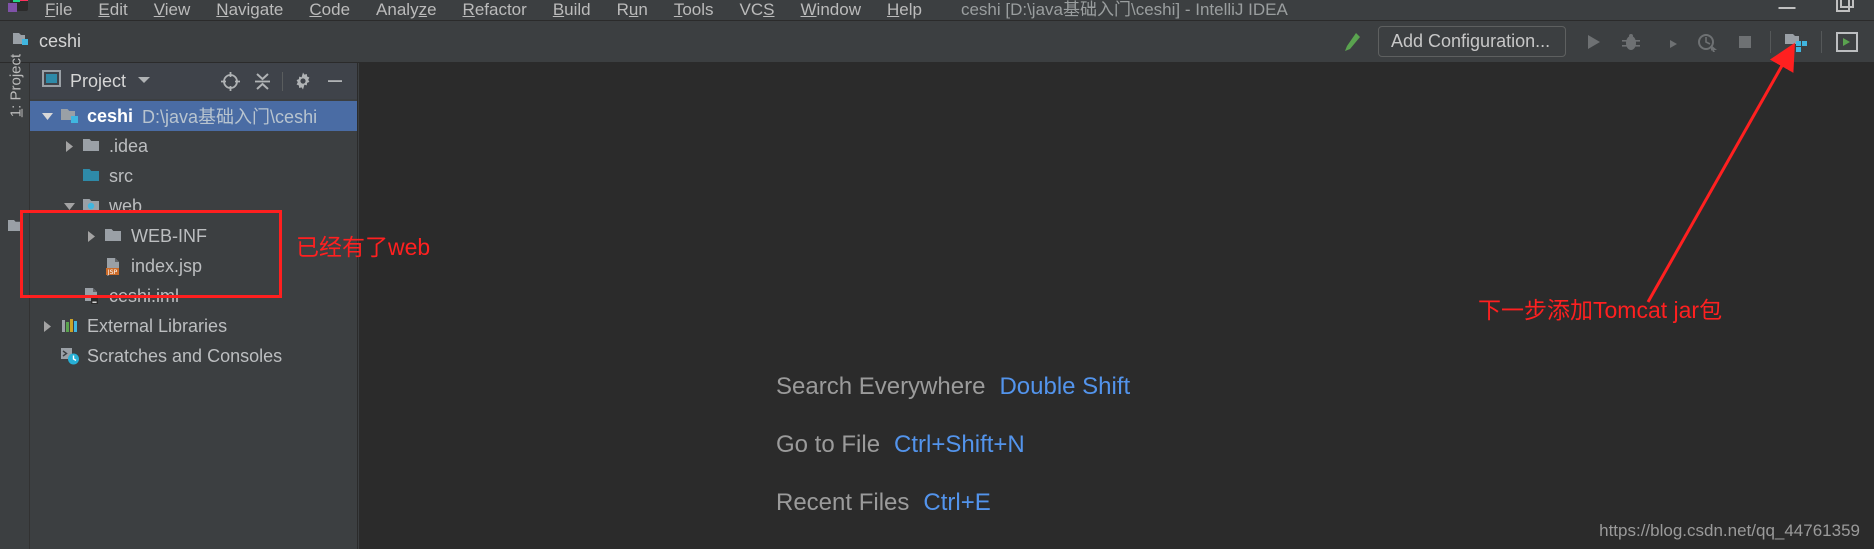 This screenshot has height=549, width=1874. I want to click on build-hammer-icon, so click(1351, 42).